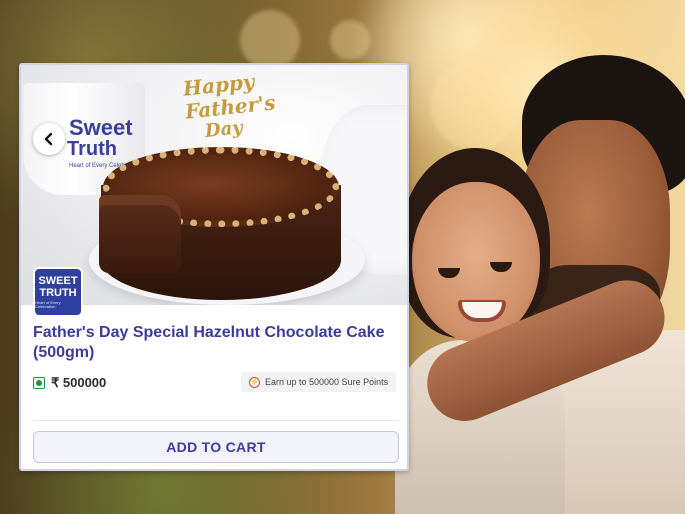 Image resolution: width=685 pixels, height=514 pixels. What do you see at coordinates (48, 304) in the screenshot?
I see `brand-badge-tagline: Heart of Every Celebration` at bounding box center [48, 304].